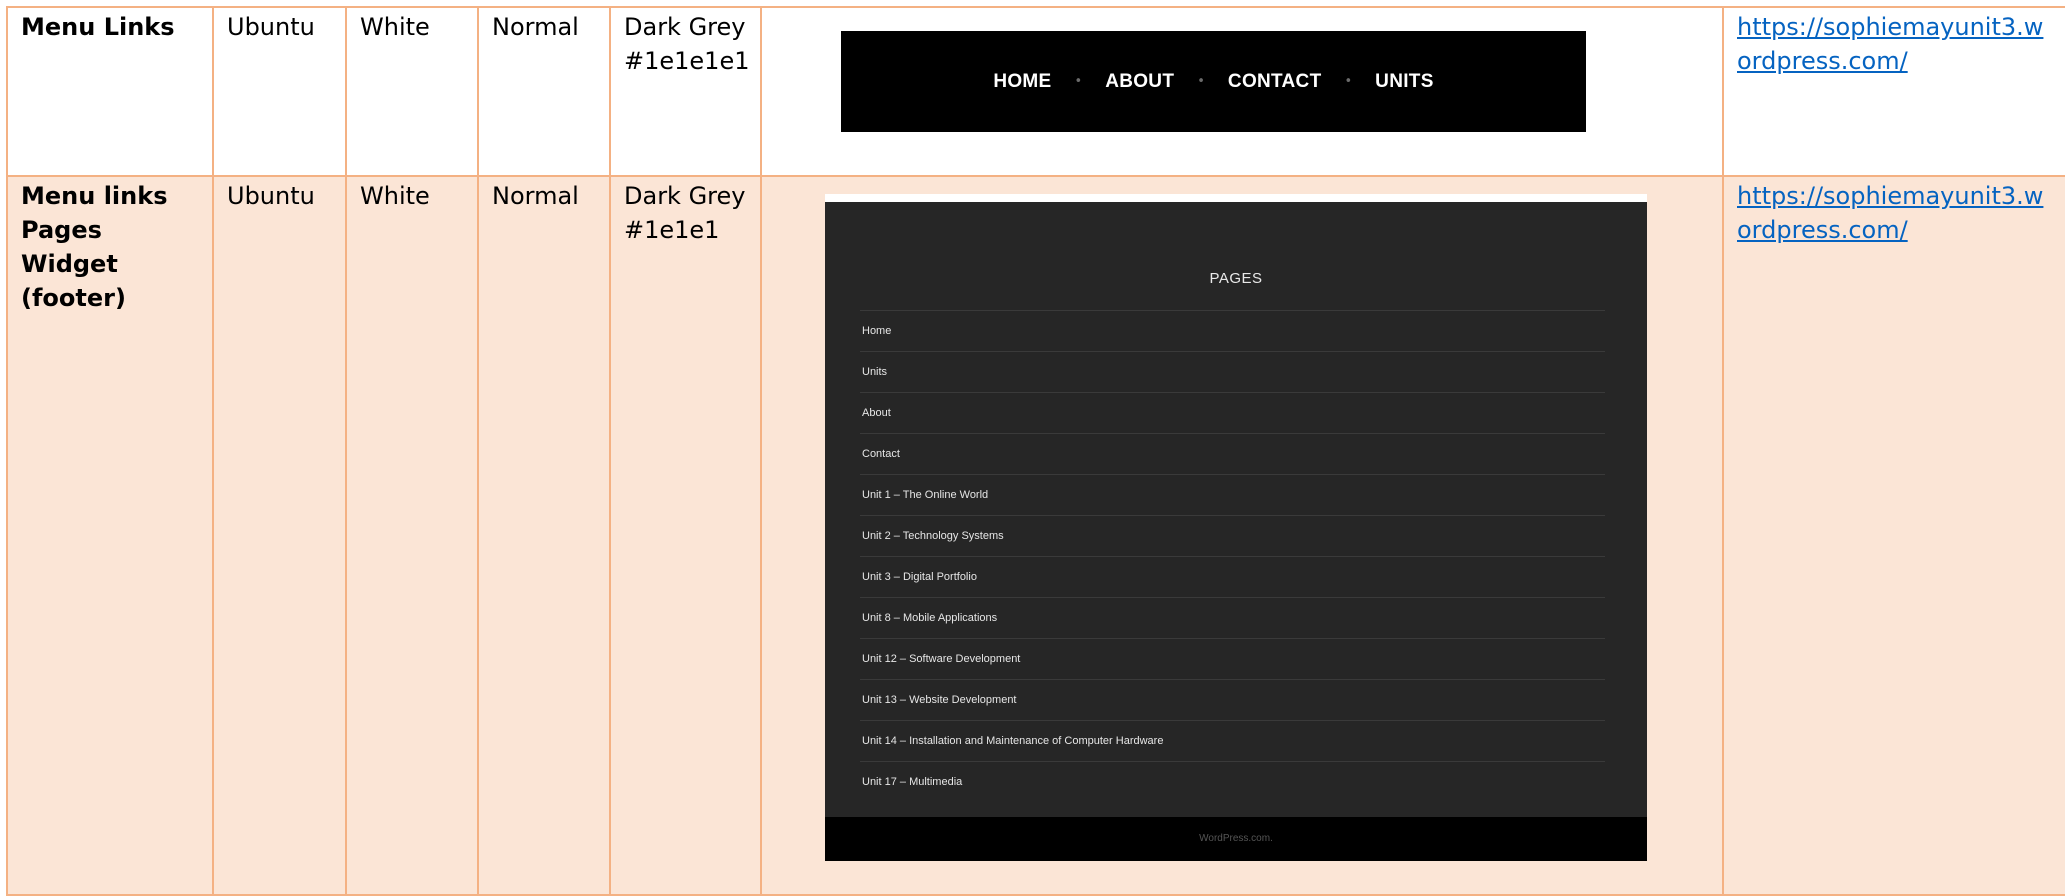 This screenshot has height=896, width=2065. I want to click on screenshot-cell: HOME • ABOUT • CONTACT • UNITS, so click(1242, 91).